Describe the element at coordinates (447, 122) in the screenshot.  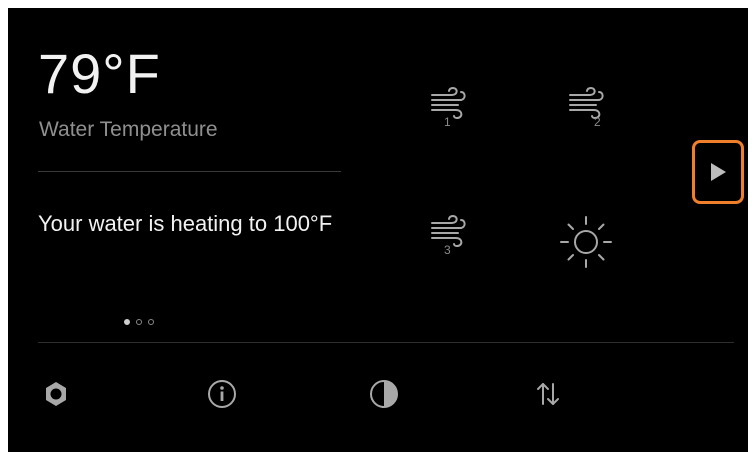
I see `fan-level-label: 1` at that location.